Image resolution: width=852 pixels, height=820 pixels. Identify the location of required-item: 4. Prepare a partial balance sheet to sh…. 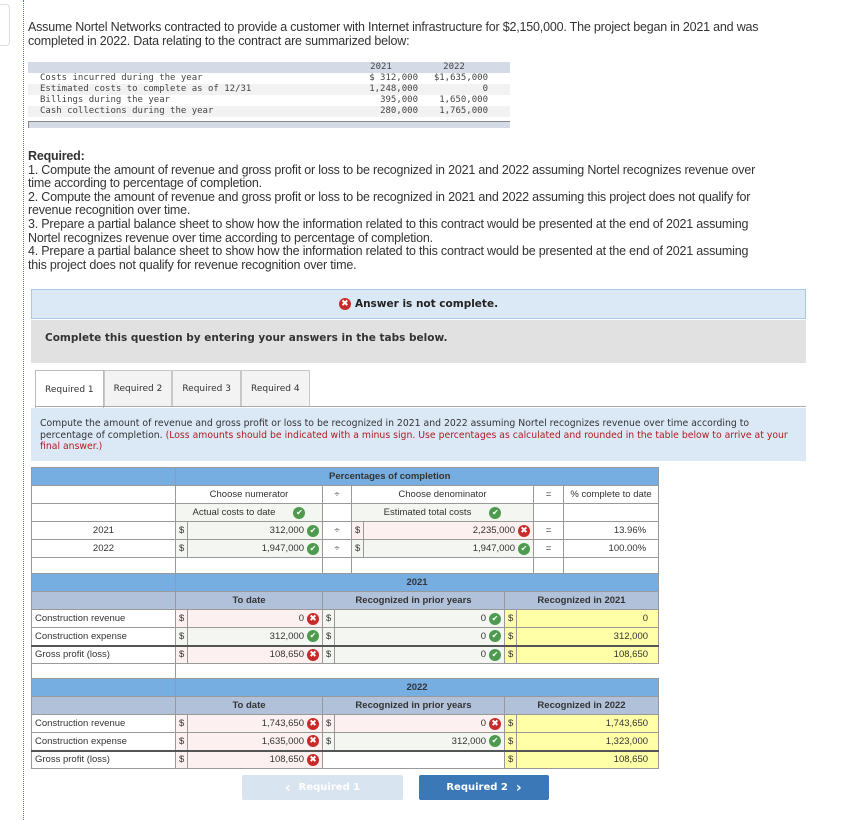
(388, 258).